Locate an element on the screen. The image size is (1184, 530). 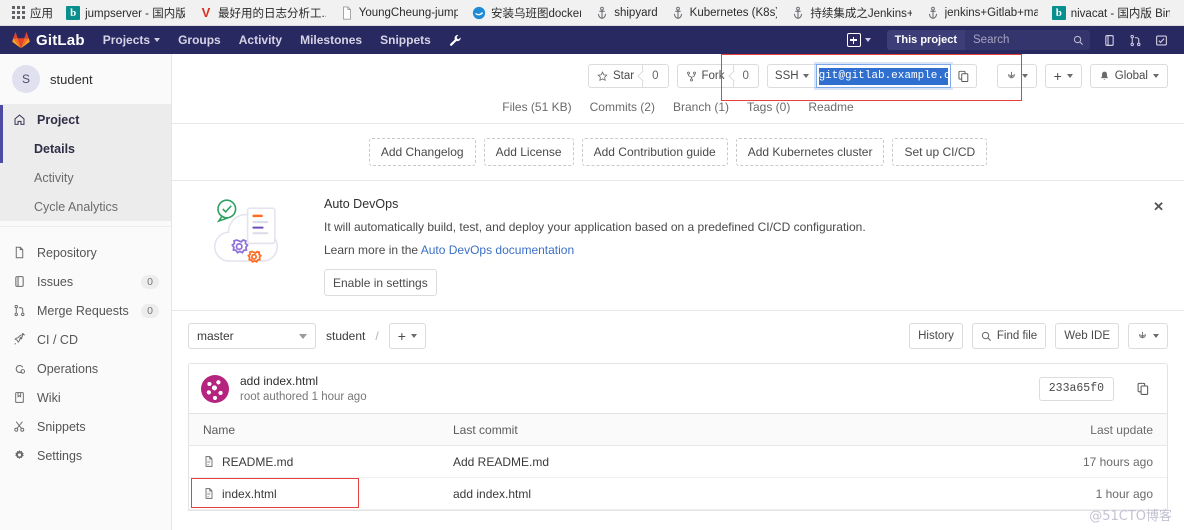
add-license-button: Add License is located at coordinates (528, 152).